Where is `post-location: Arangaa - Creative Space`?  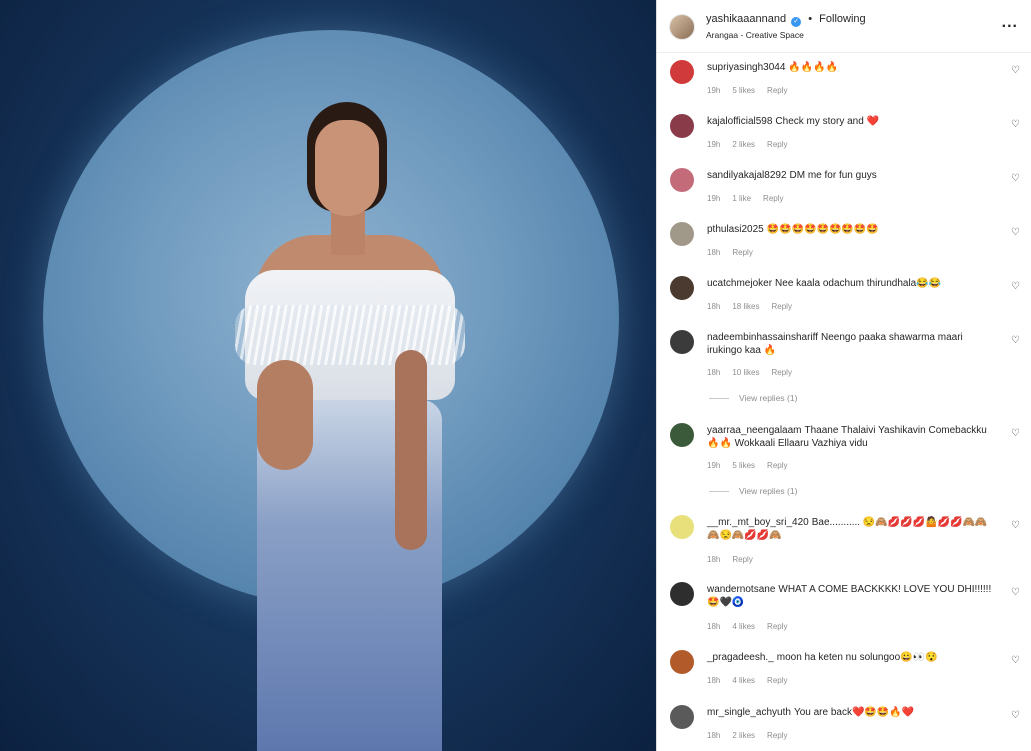 post-location: Arangaa - Creative Space is located at coordinates (755, 35).